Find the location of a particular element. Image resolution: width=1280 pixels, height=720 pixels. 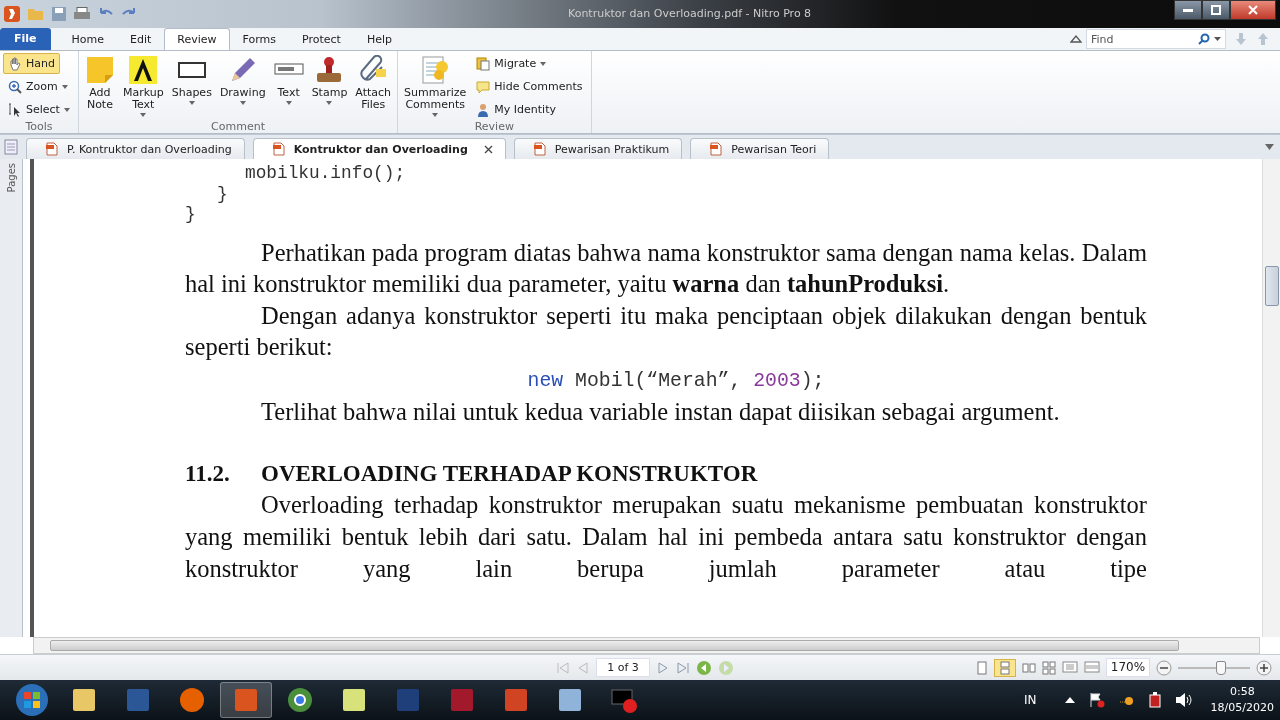

battery-icon is located at coordinates (1154, 700).